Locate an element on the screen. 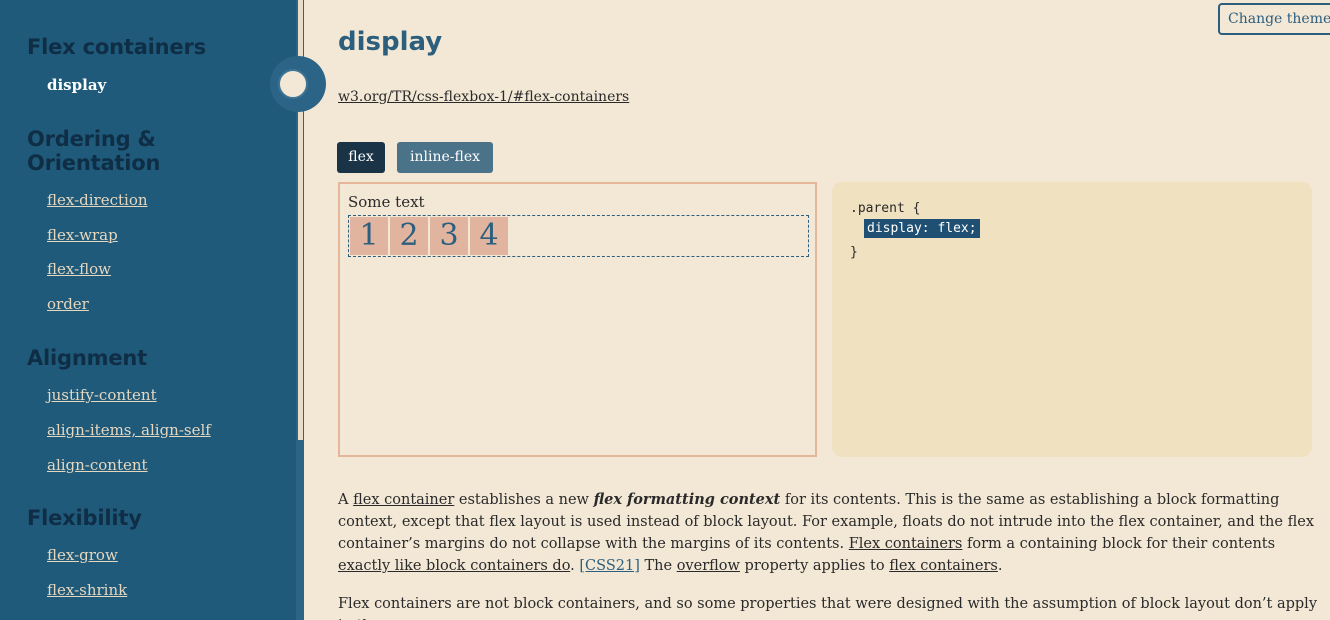  section-alignment: Alignment is located at coordinates (87, 358).